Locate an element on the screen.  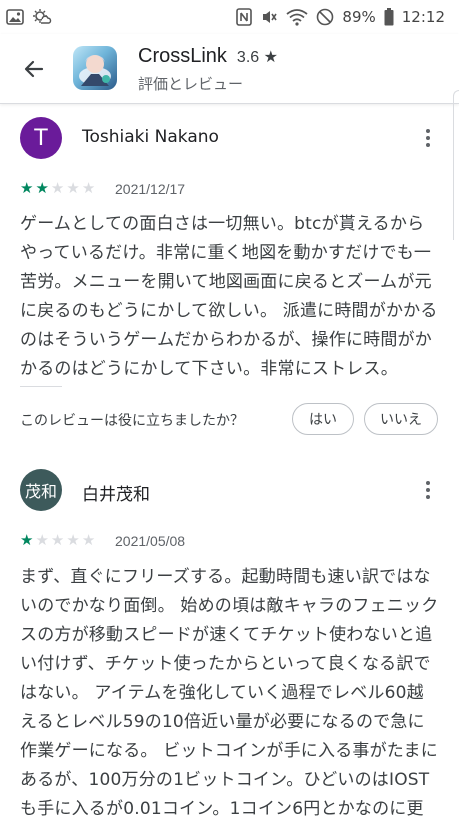
app-icon is located at coordinates (95, 68).